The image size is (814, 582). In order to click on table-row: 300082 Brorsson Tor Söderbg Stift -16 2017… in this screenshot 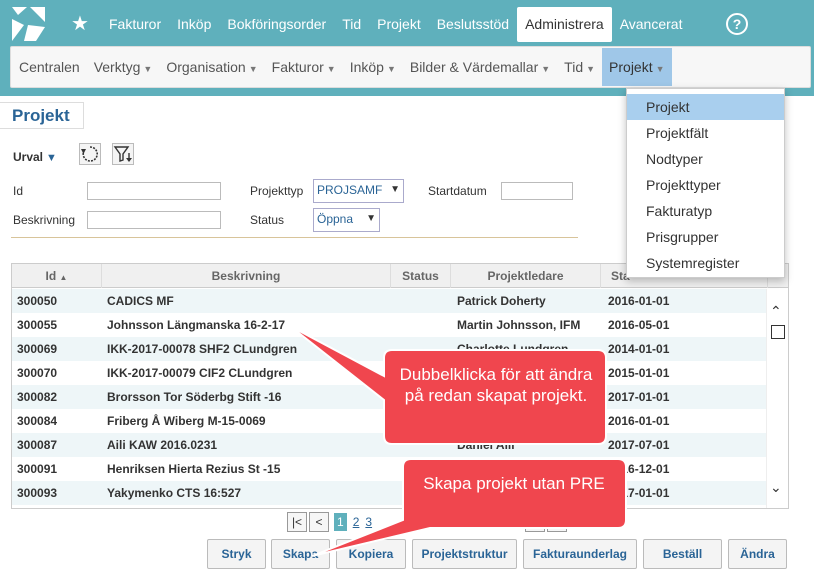, I will do `click(390, 397)`.